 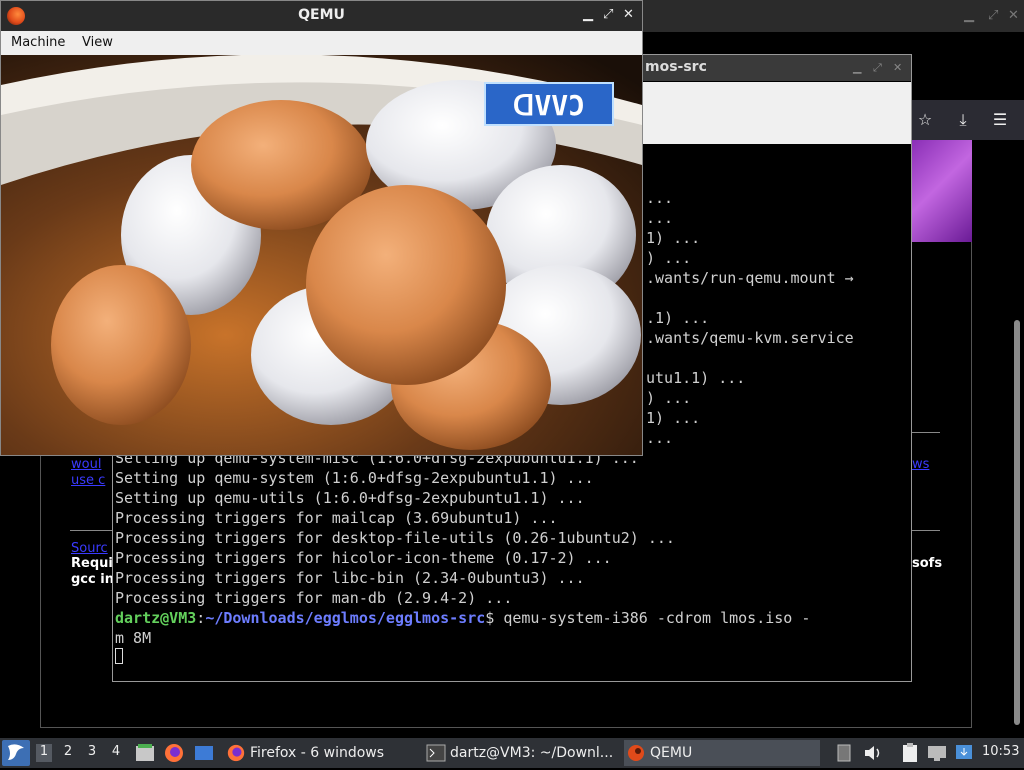 I want to click on terminal-title: mos-src, so click(x=676, y=67).